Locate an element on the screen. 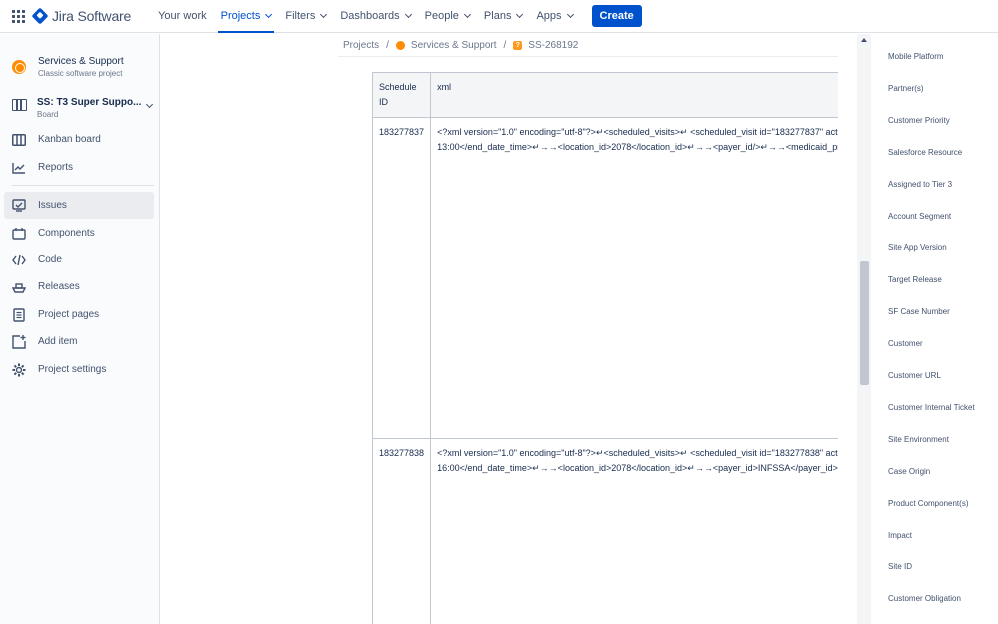 The width and height of the screenshot is (998, 624). reports-icon is located at coordinates (19, 168).